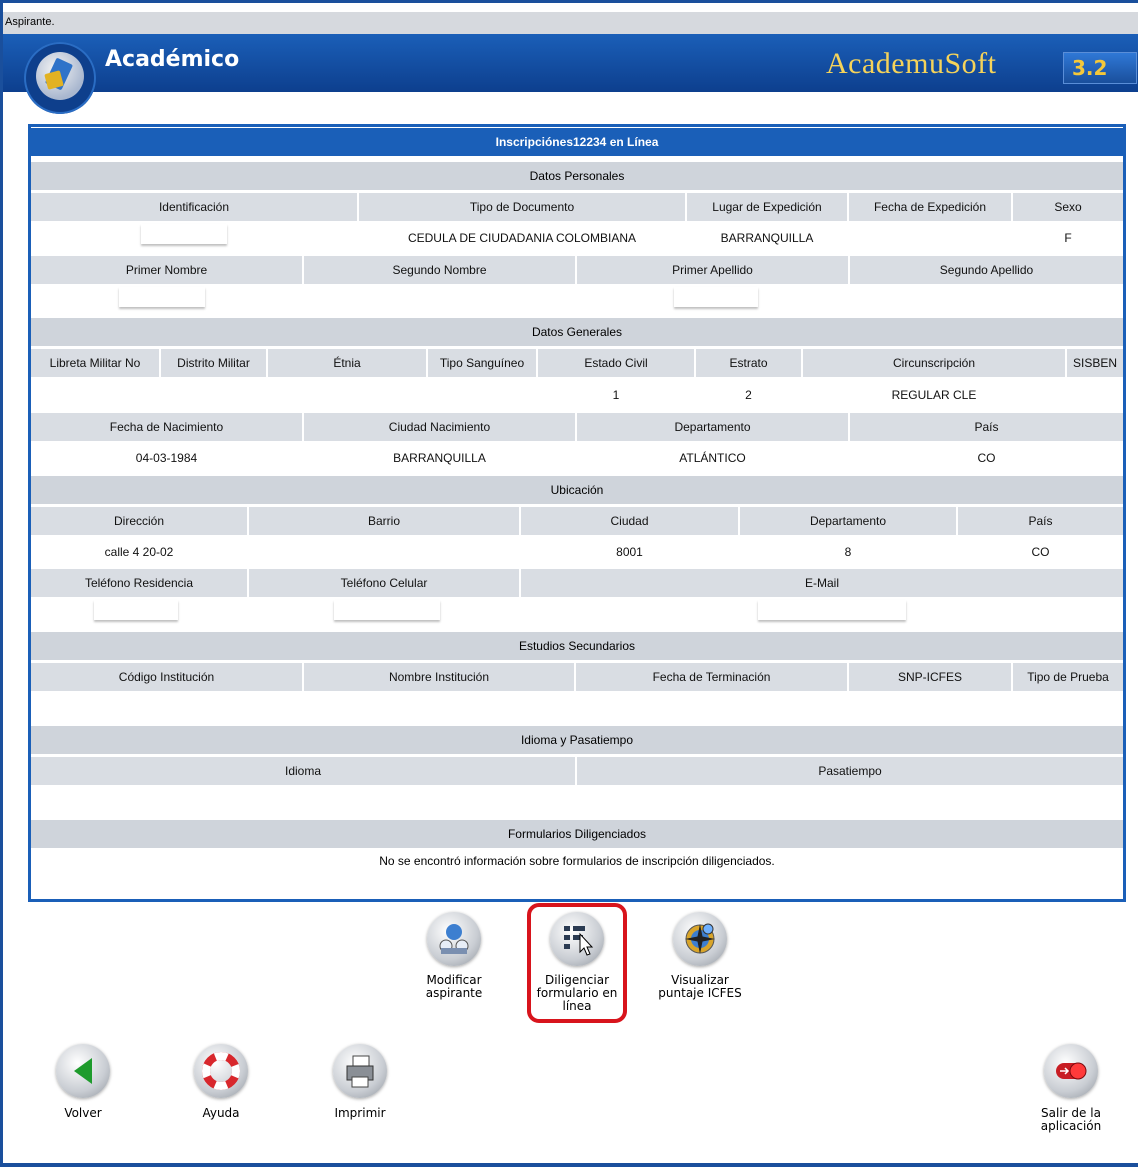 The image size is (1138, 1167). I want to click on val-fecha-expedicion, so click(931, 238).